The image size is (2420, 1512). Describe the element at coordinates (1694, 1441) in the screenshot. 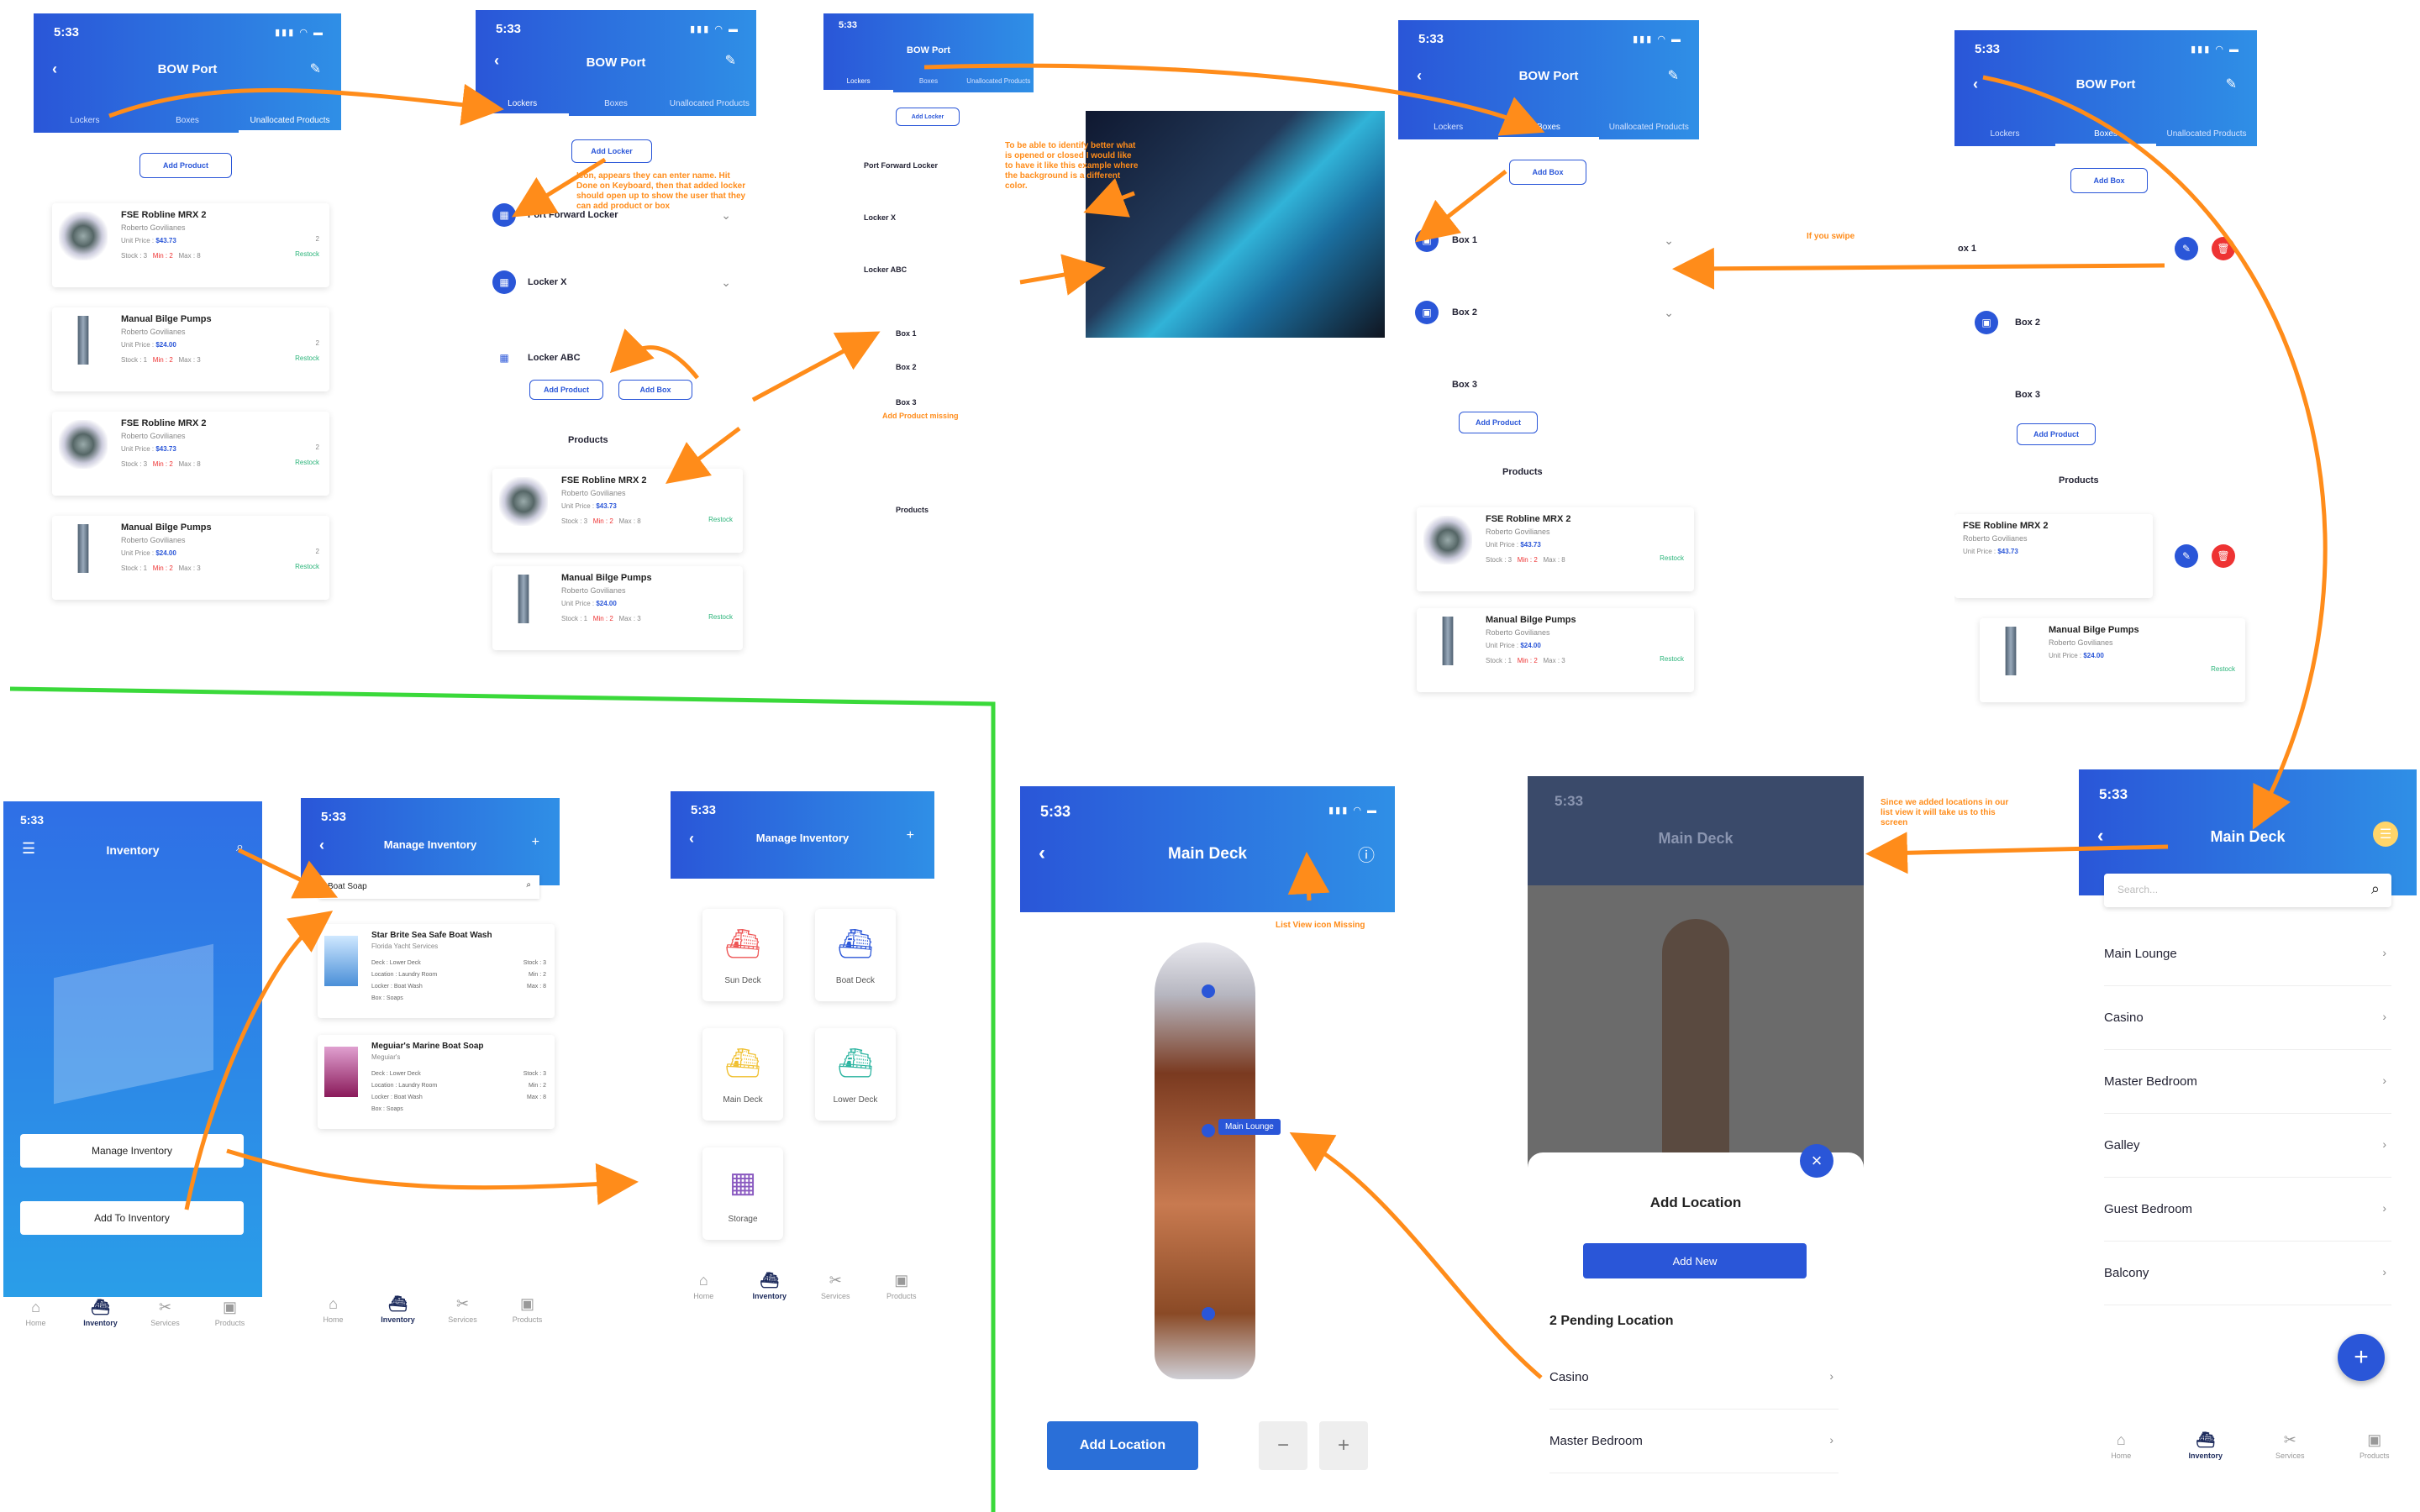

I see `pending-location-row: Master Bedroom ›` at that location.